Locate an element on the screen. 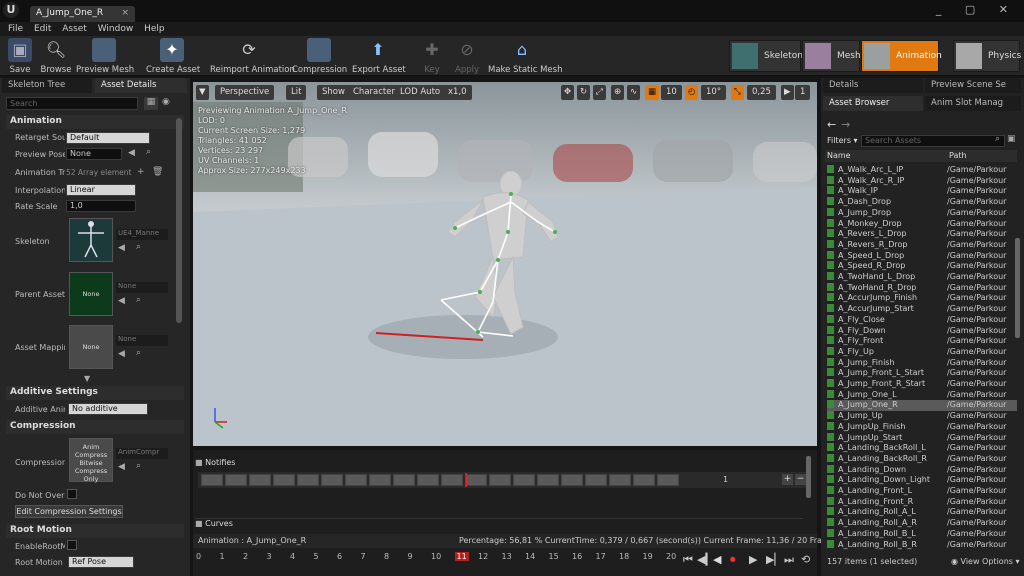  menu-edit: Edit is located at coordinates (42, 29).